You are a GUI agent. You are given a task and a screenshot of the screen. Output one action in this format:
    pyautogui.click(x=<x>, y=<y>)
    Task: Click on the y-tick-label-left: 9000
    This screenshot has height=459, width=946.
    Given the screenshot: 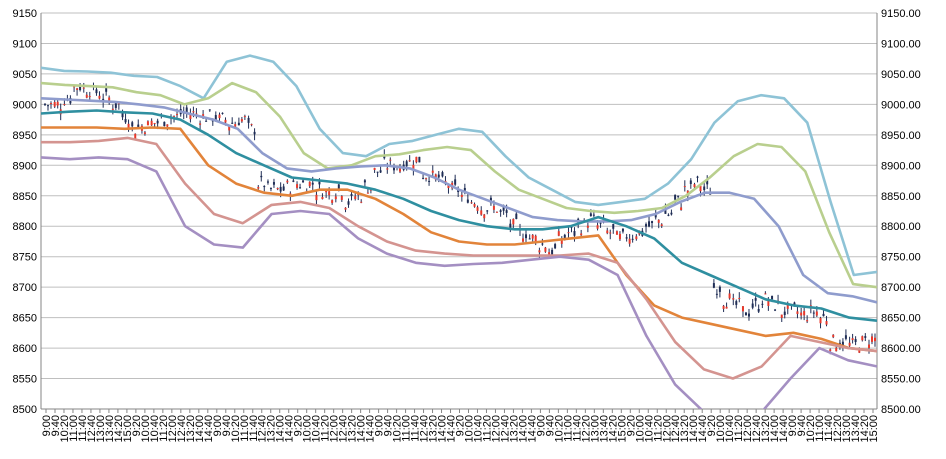 What is the action you would take?
    pyautogui.click(x=25, y=105)
    